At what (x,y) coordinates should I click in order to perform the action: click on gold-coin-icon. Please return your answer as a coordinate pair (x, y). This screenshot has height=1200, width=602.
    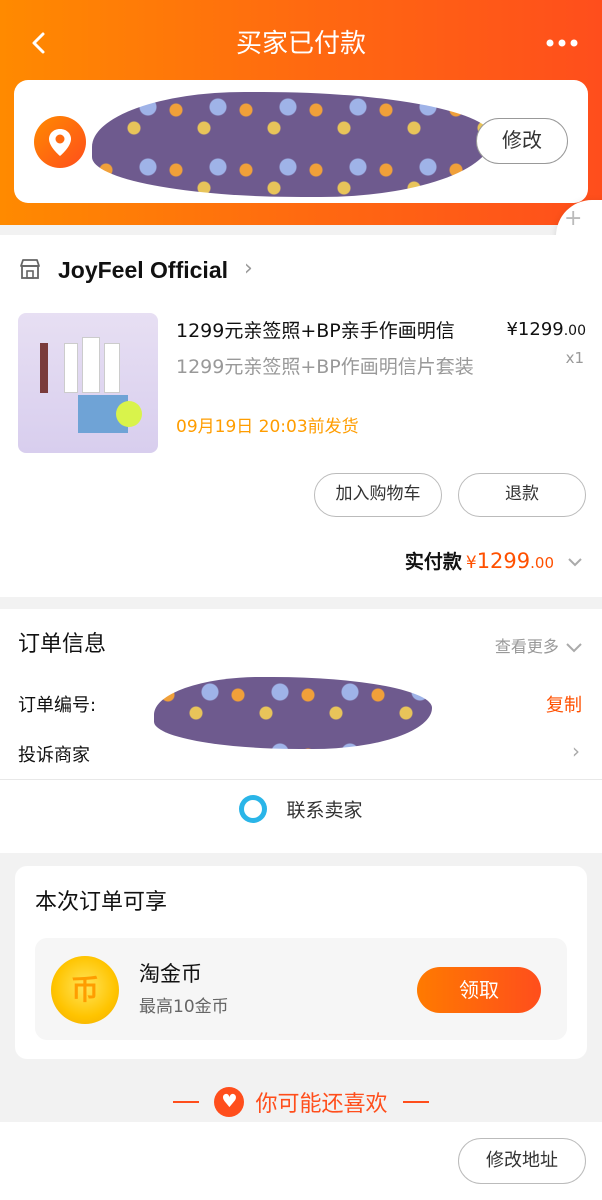
    Looking at the image, I should click on (85, 990).